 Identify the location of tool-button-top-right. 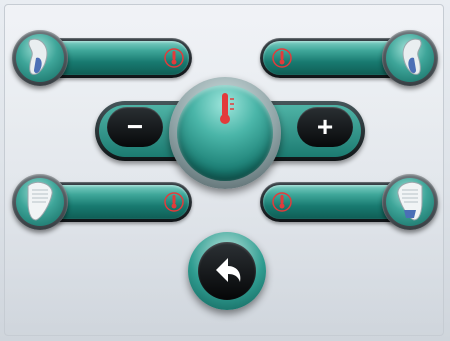
(410, 58).